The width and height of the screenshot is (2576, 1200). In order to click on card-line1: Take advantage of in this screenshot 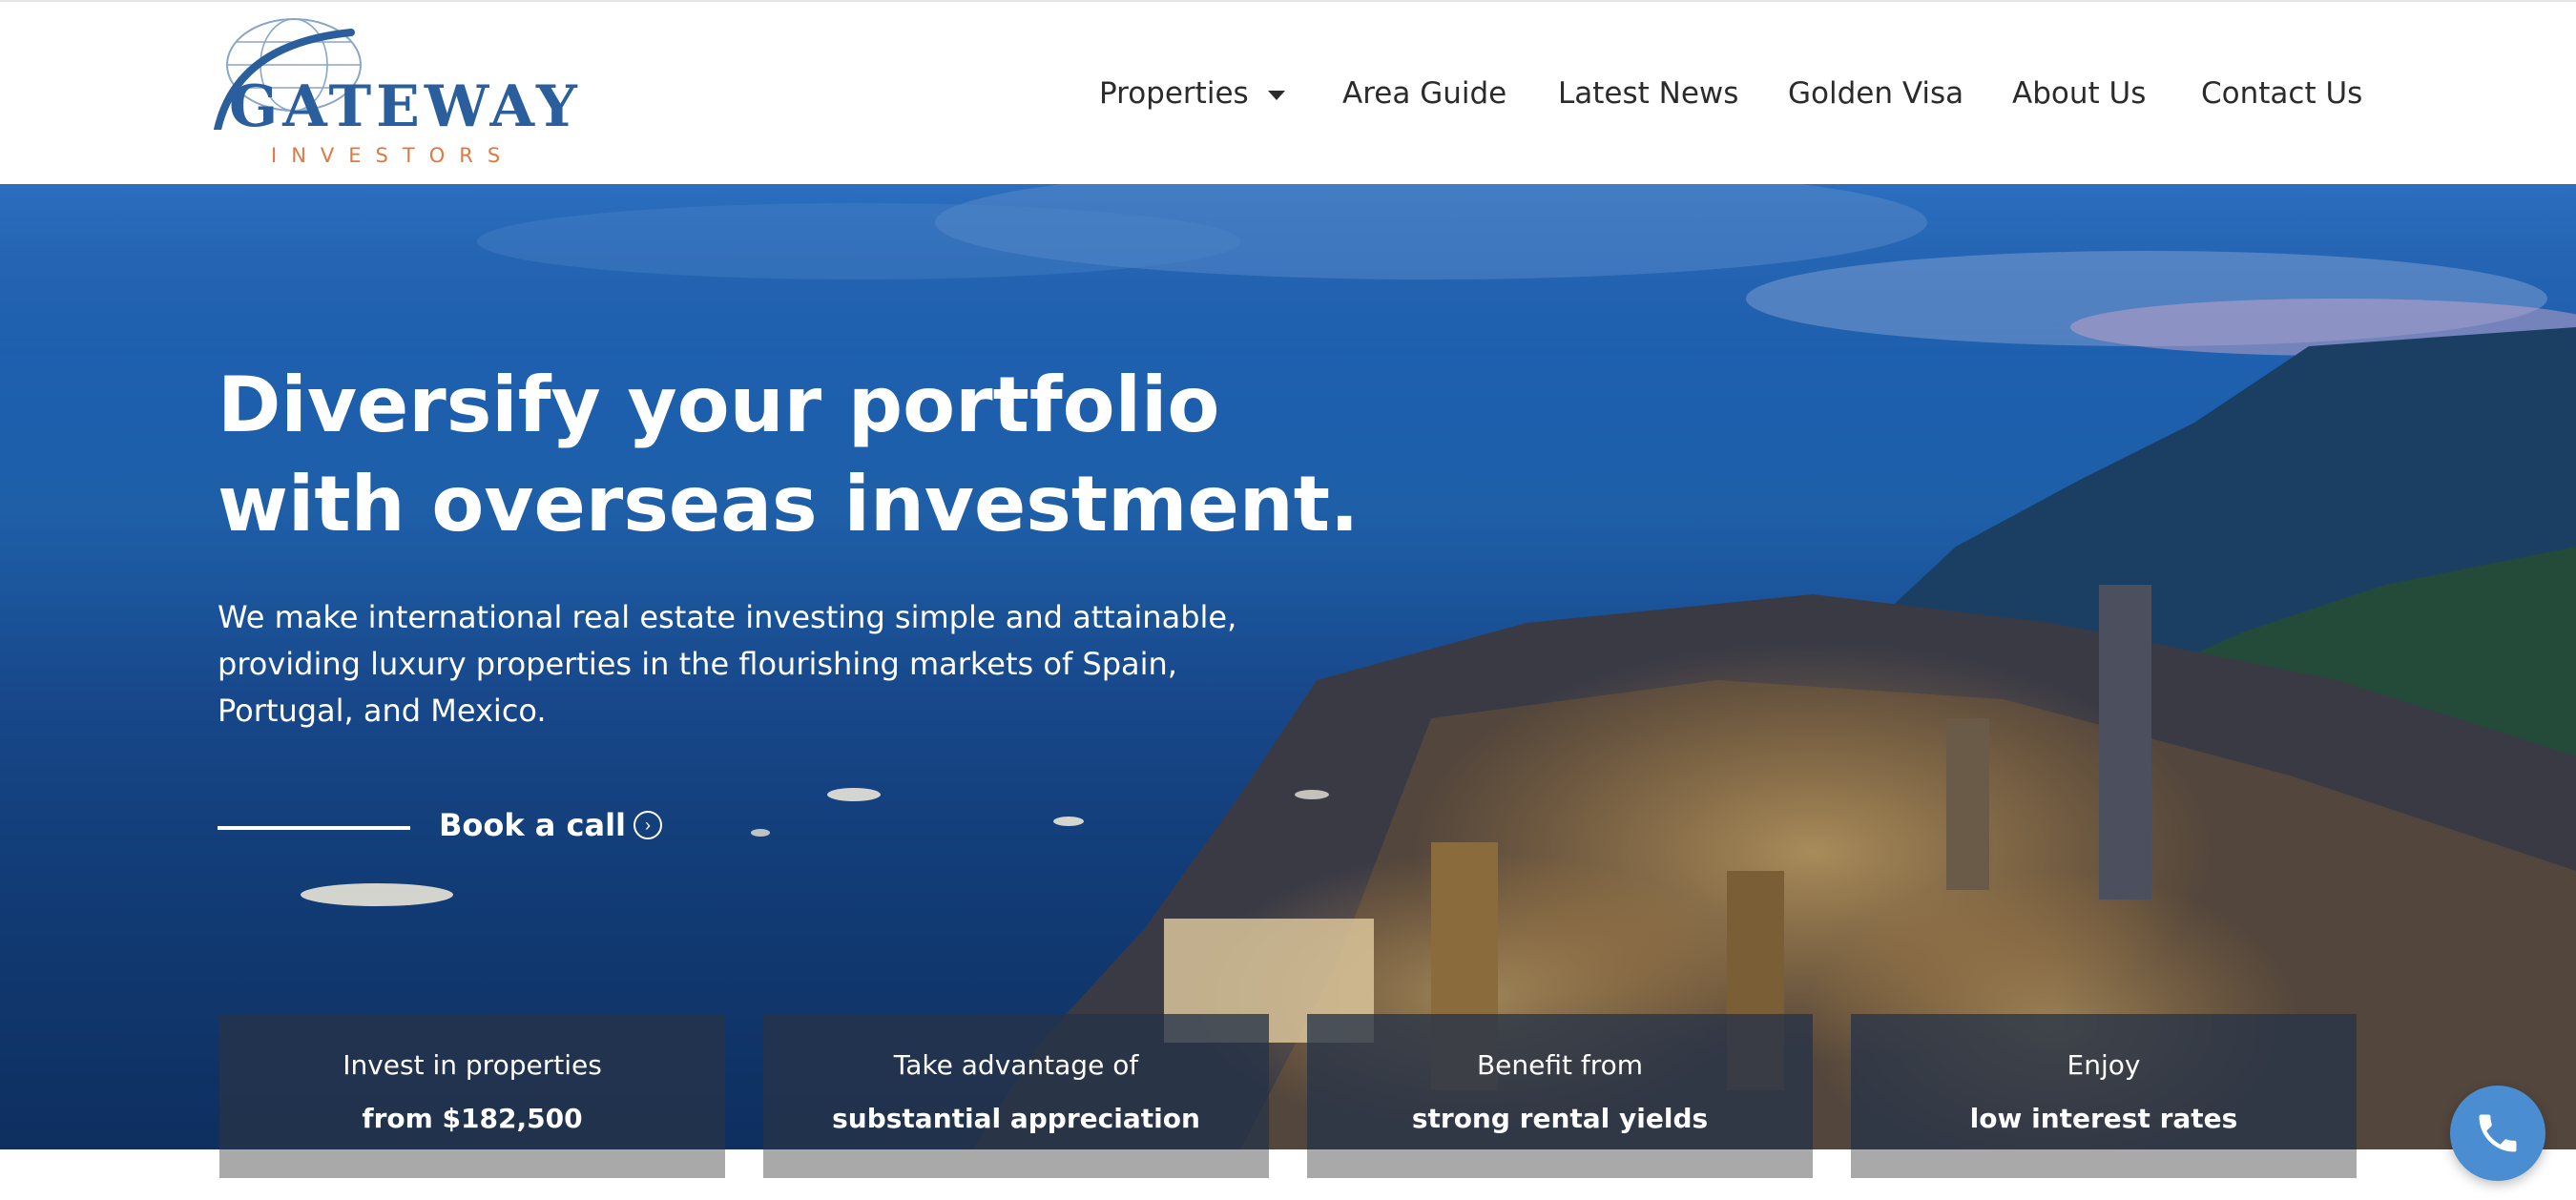, I will do `click(1016, 1065)`.